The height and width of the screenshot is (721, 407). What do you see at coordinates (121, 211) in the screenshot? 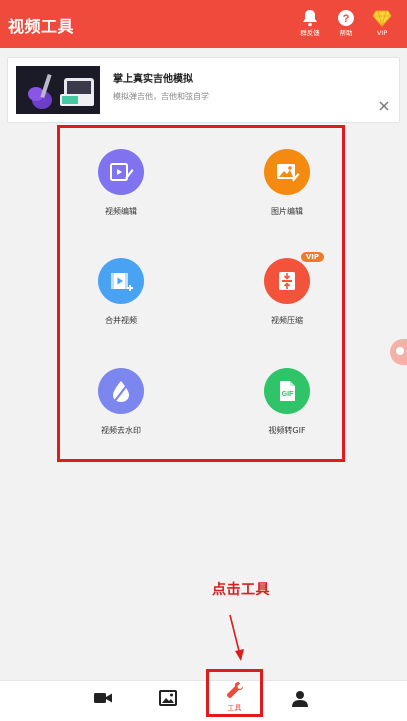
I see `tool-label: 视频编辑` at bounding box center [121, 211].